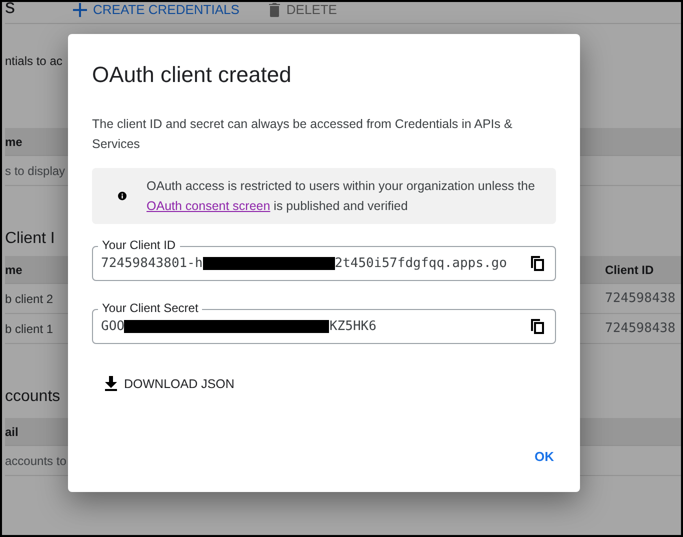  What do you see at coordinates (341, 196) in the screenshot?
I see `notice-text: OAuth access is restricted to users within your organization unless the OAuth consent screen is published and verified` at bounding box center [341, 196].